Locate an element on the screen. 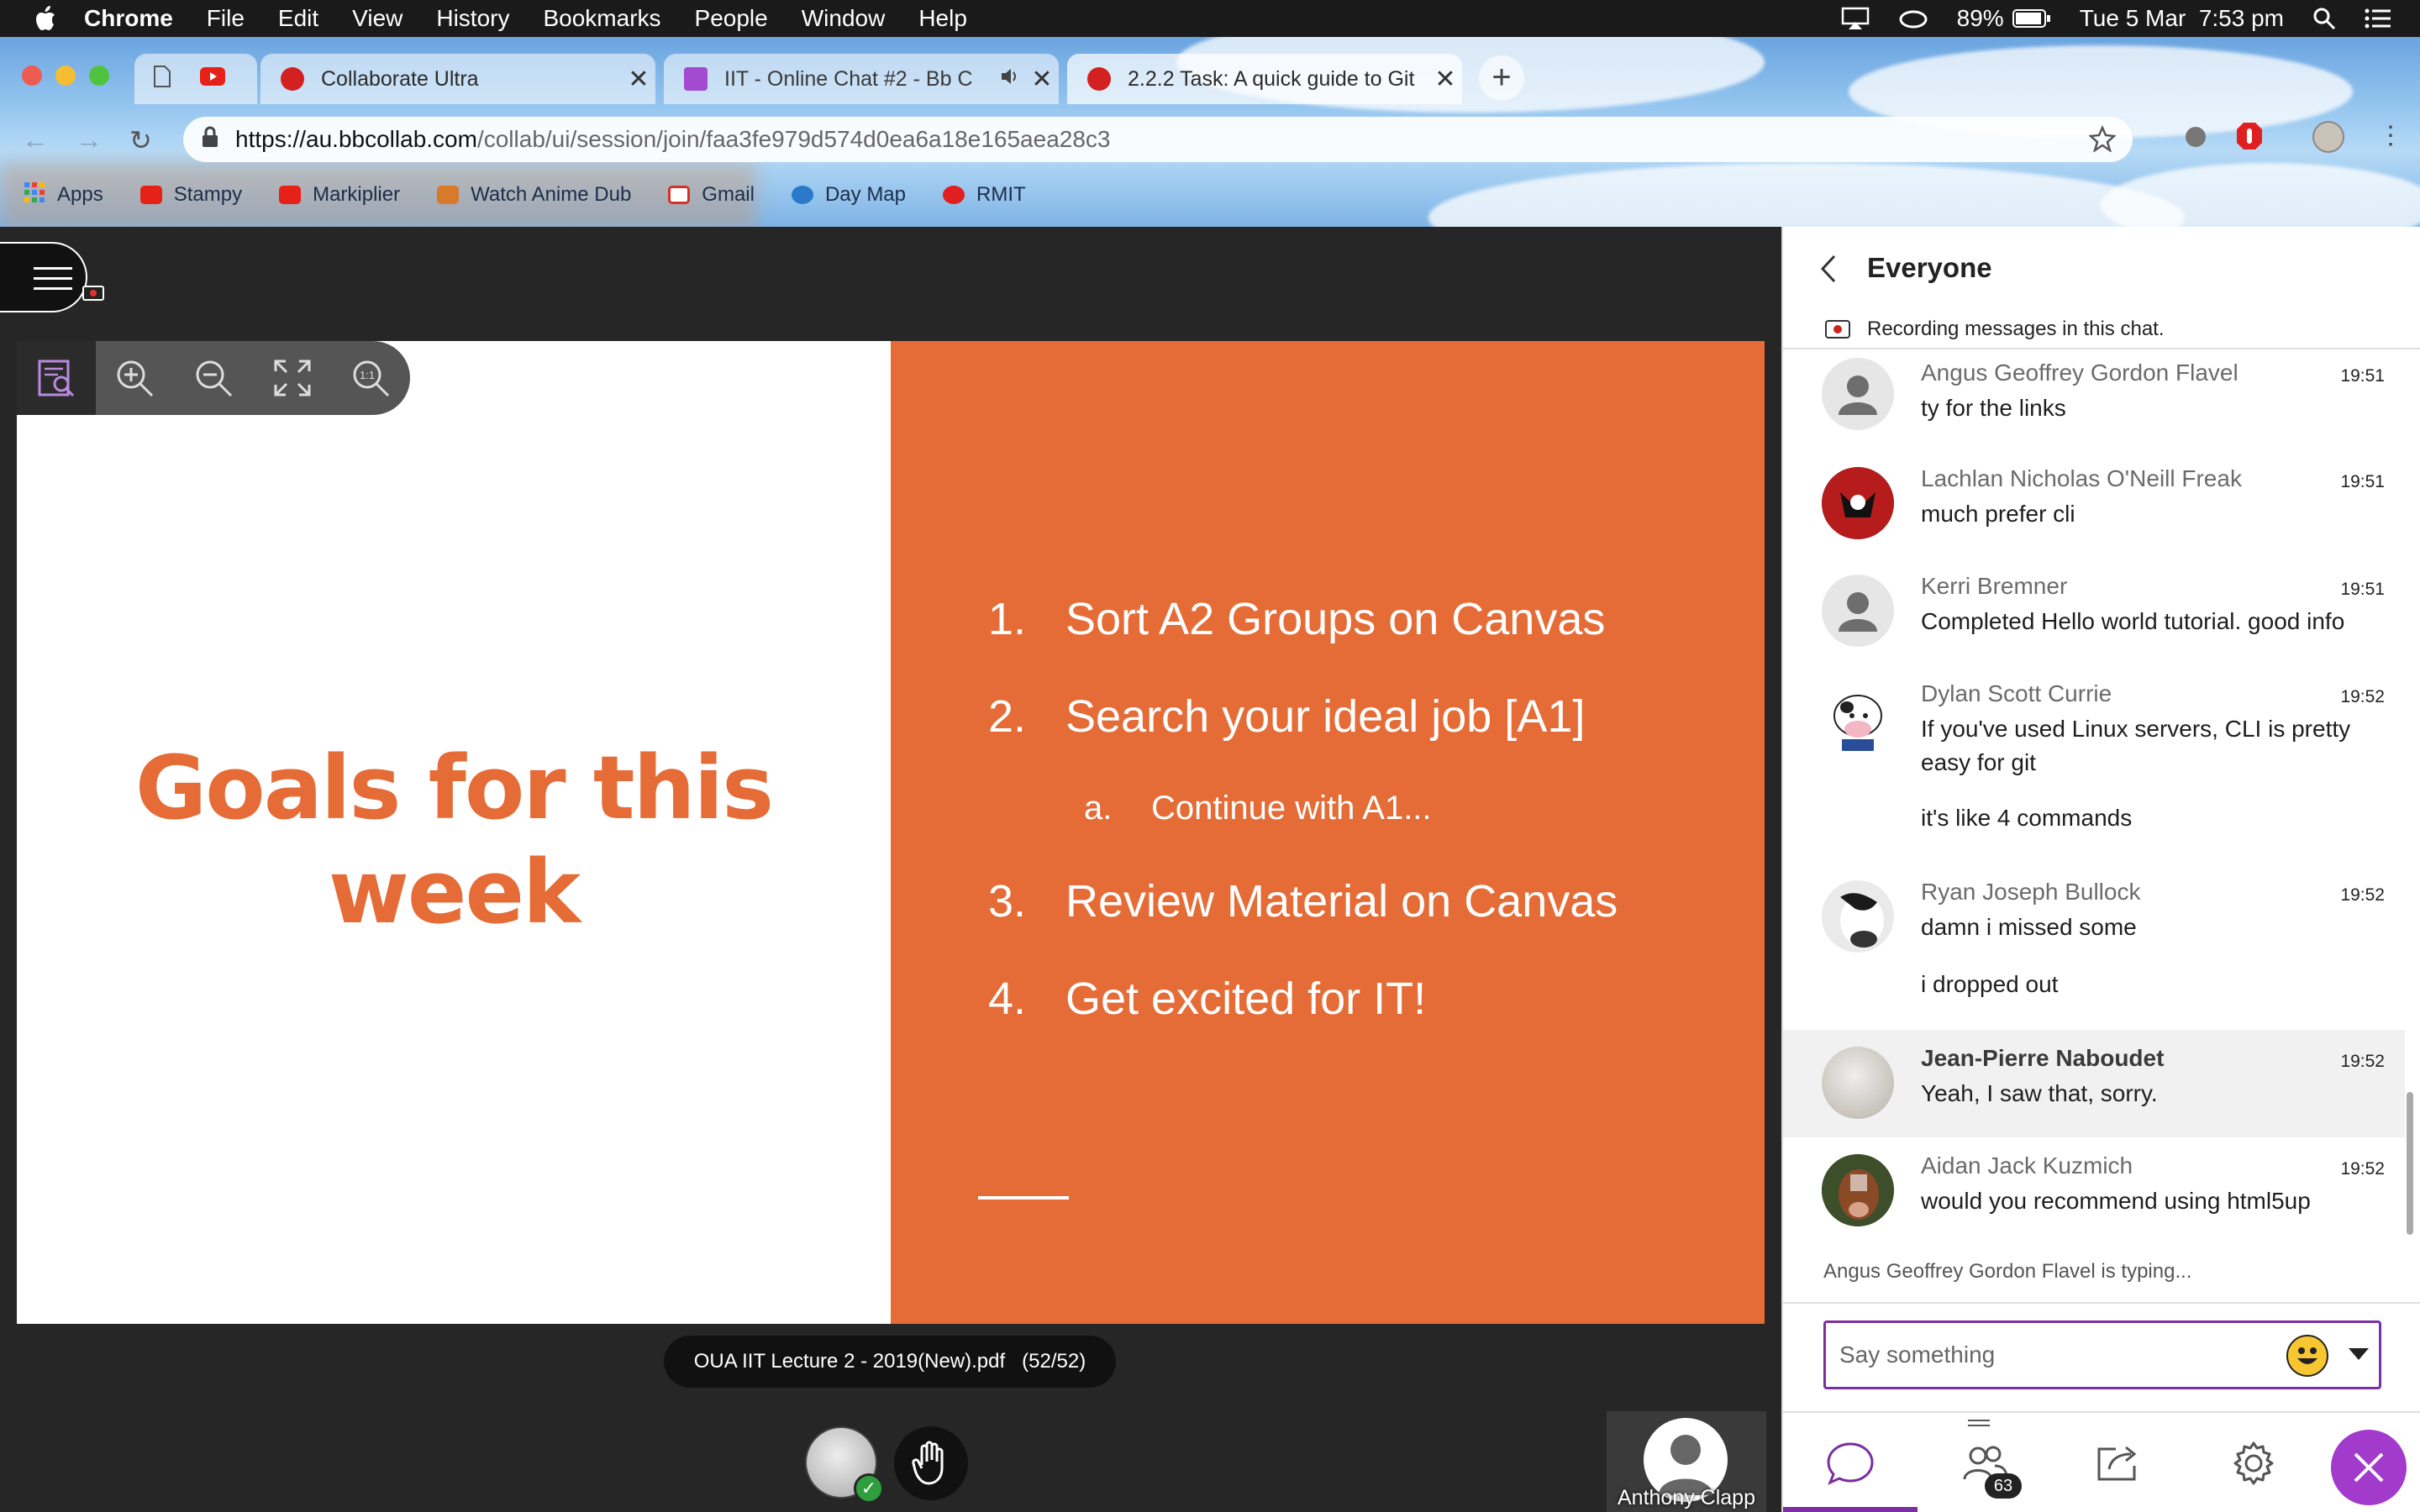 The width and height of the screenshot is (2420, 1512). menu-bookmarks: Bookmarks is located at coordinates (601, 18).